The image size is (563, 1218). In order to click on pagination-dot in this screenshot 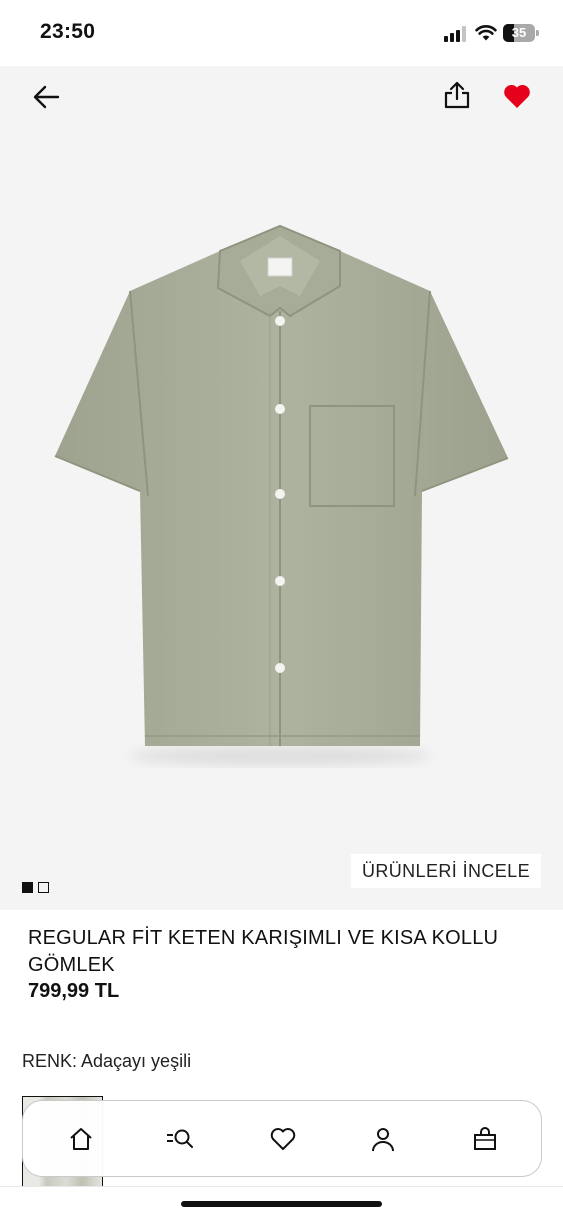, I will do `click(43, 887)`.